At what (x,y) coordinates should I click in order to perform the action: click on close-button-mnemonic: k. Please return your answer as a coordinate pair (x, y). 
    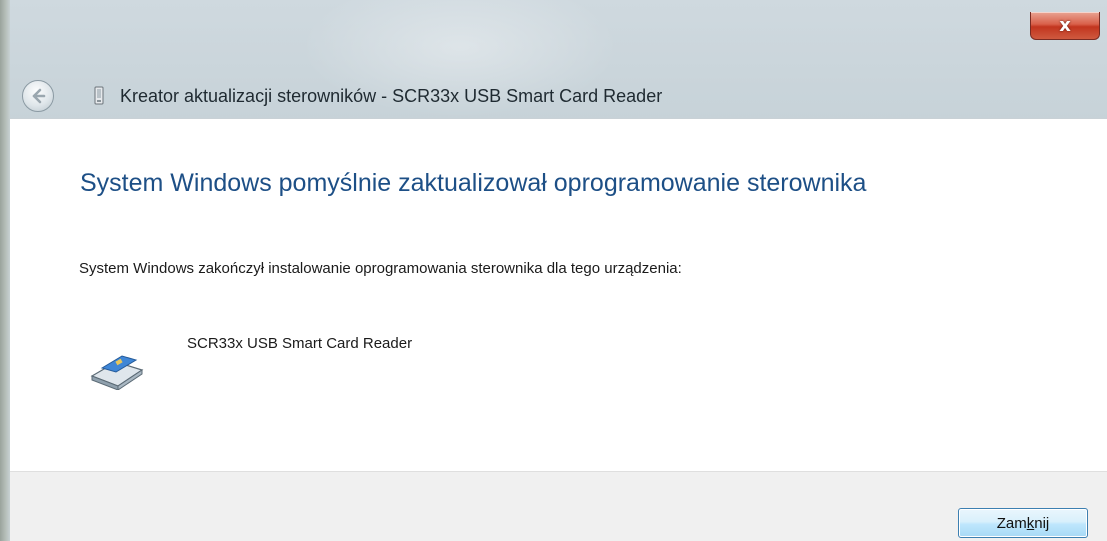
    Looking at the image, I should click on (1030, 523).